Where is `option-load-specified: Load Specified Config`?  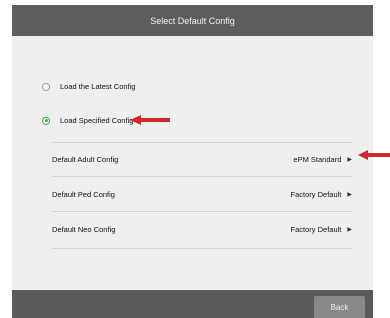
option-load-specified: Load Specified Config is located at coordinates (87, 120).